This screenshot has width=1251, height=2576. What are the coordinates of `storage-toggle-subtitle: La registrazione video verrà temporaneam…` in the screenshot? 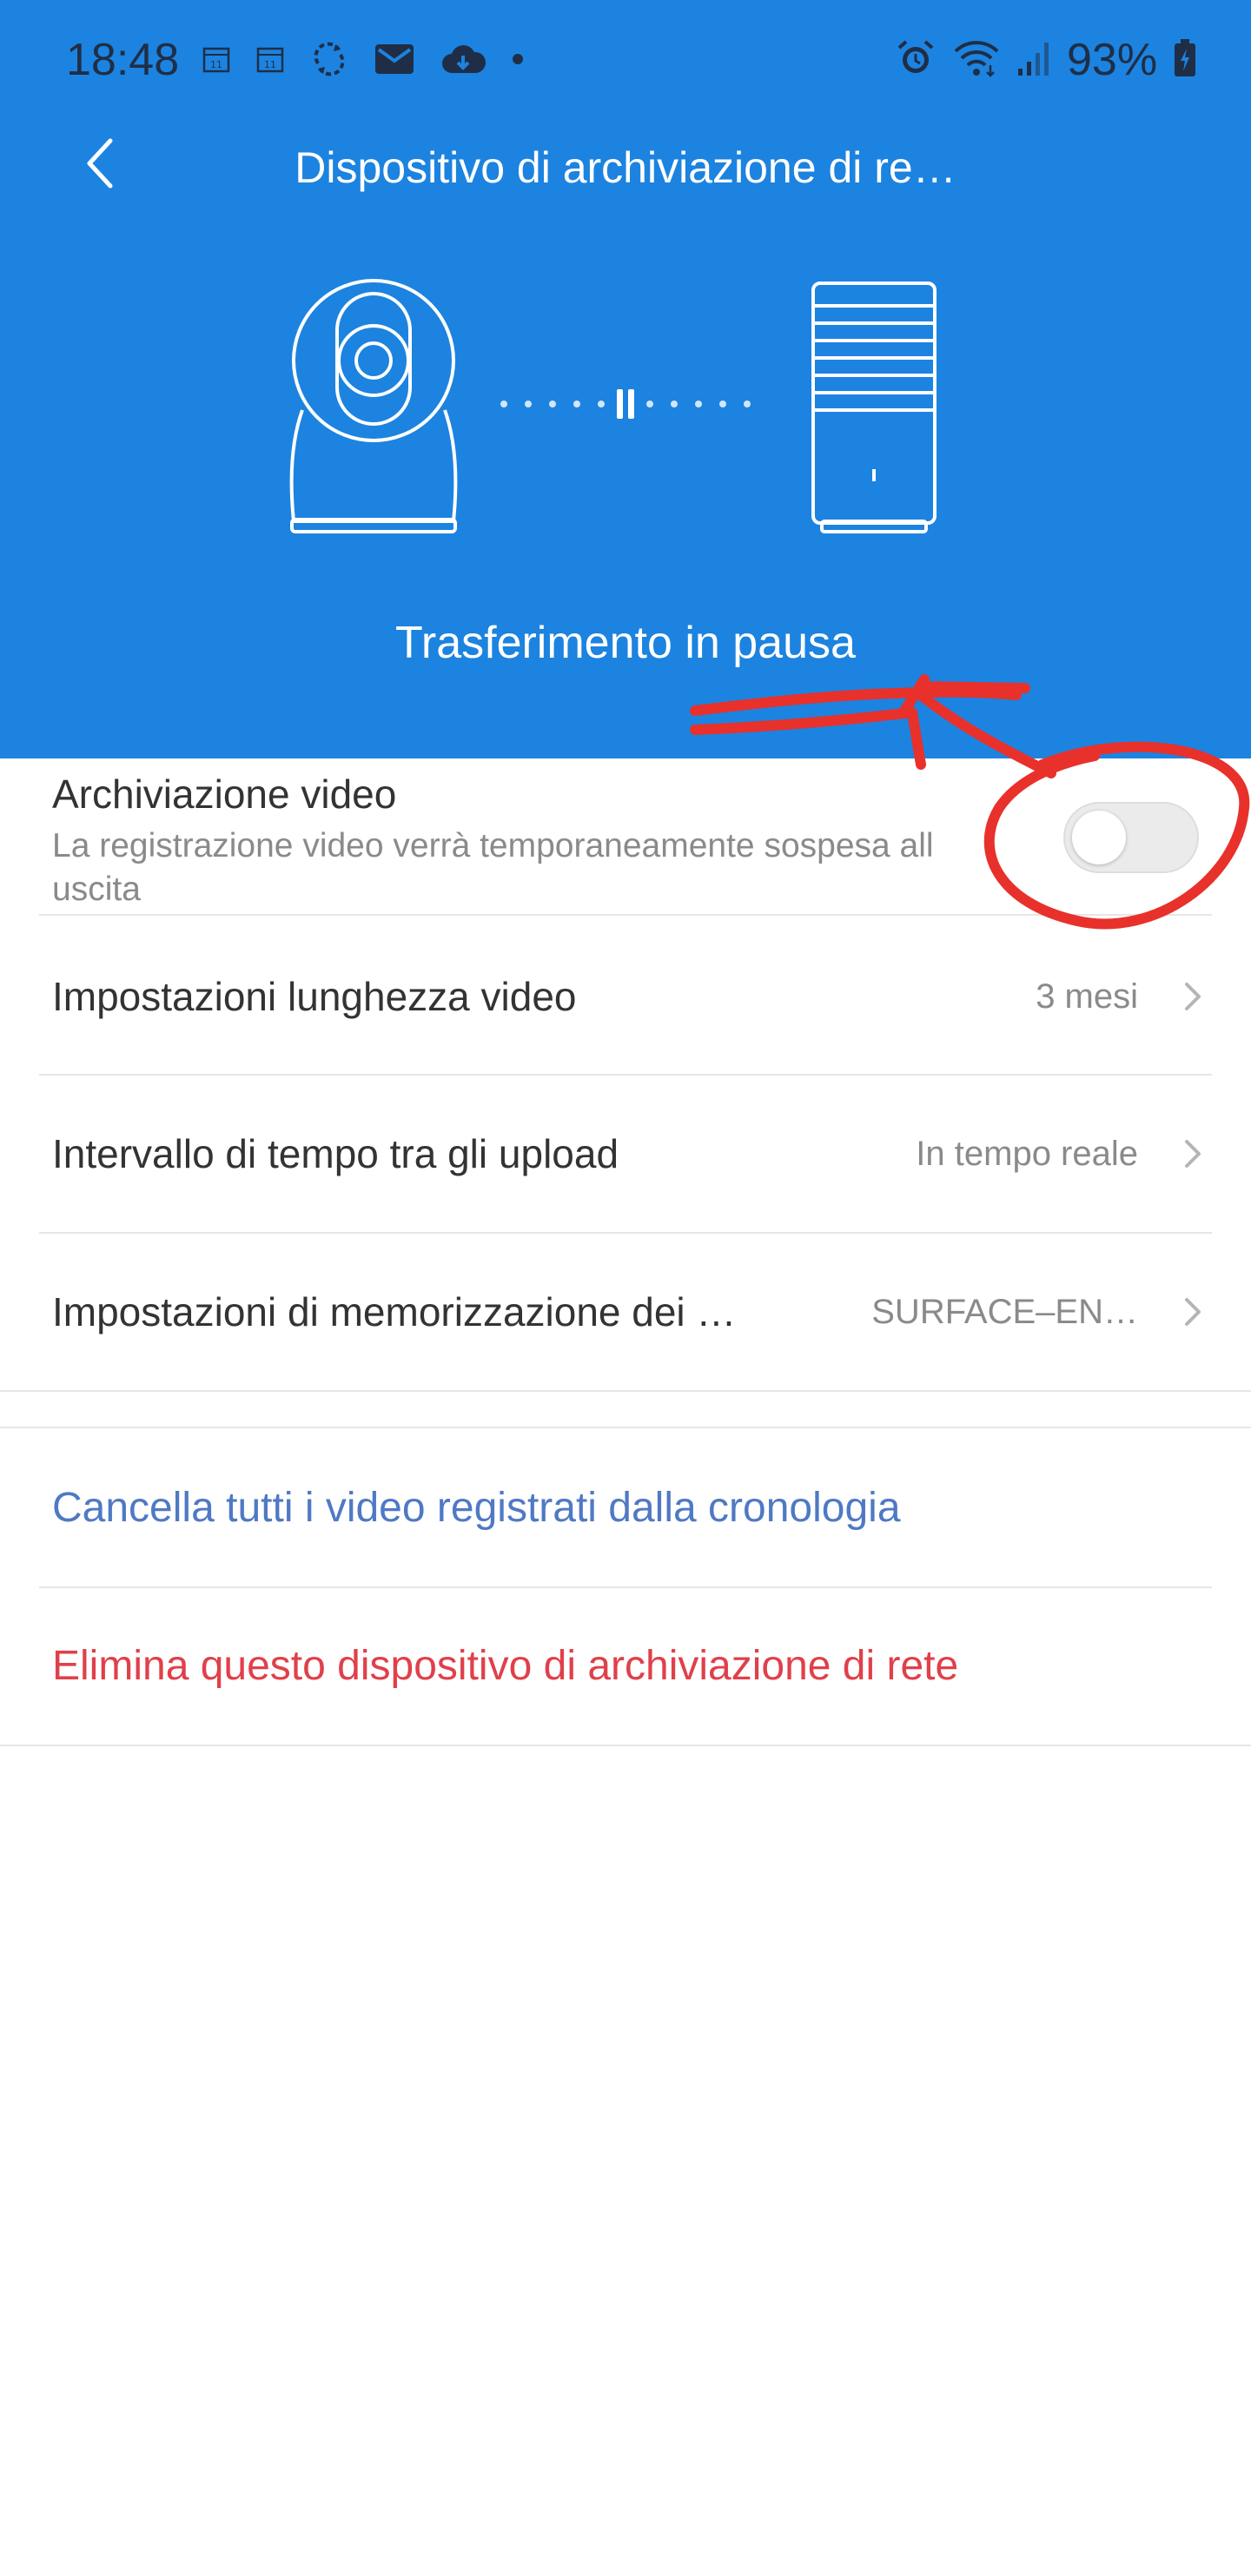 It's located at (493, 867).